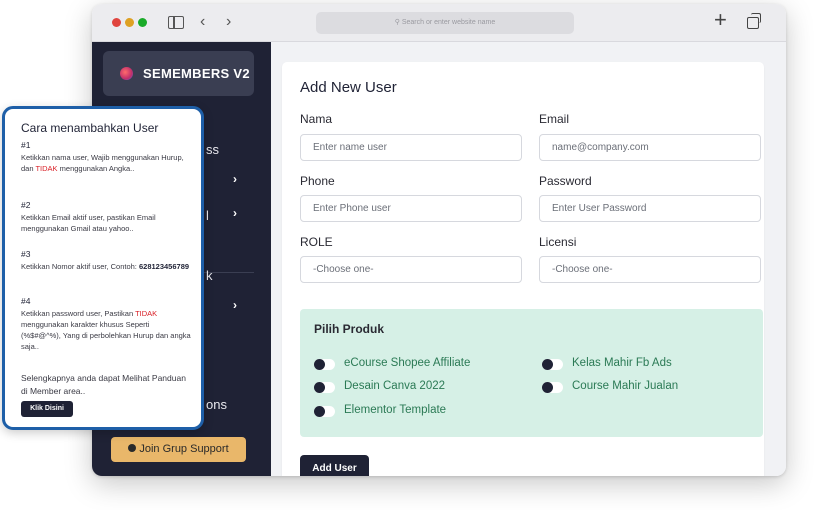 The width and height of the screenshot is (819, 510). What do you see at coordinates (26, 205) in the screenshot?
I see `step-number: #2` at bounding box center [26, 205].